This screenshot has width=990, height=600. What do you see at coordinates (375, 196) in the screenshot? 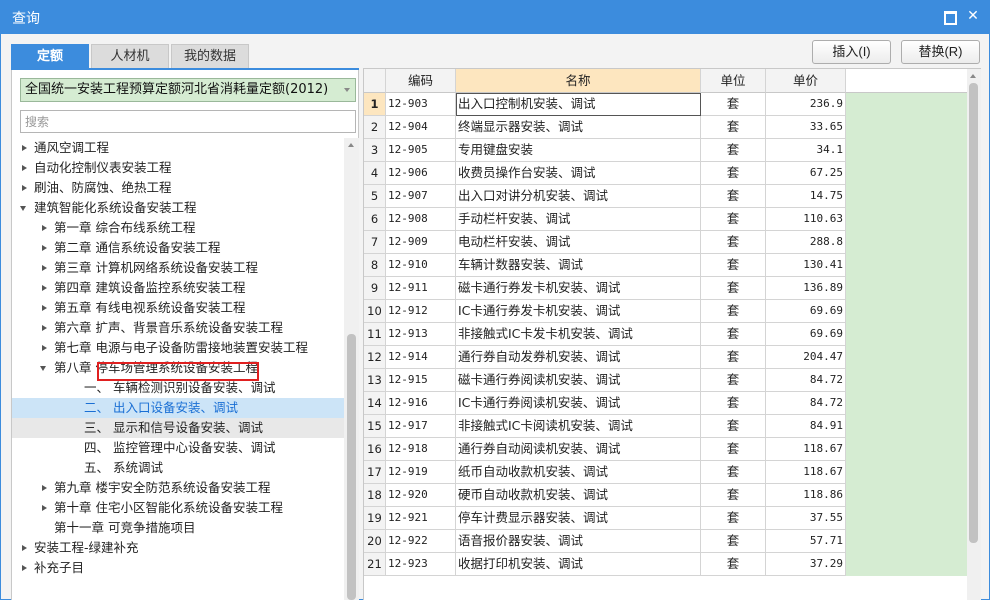
I see `row-index: 5` at bounding box center [375, 196].